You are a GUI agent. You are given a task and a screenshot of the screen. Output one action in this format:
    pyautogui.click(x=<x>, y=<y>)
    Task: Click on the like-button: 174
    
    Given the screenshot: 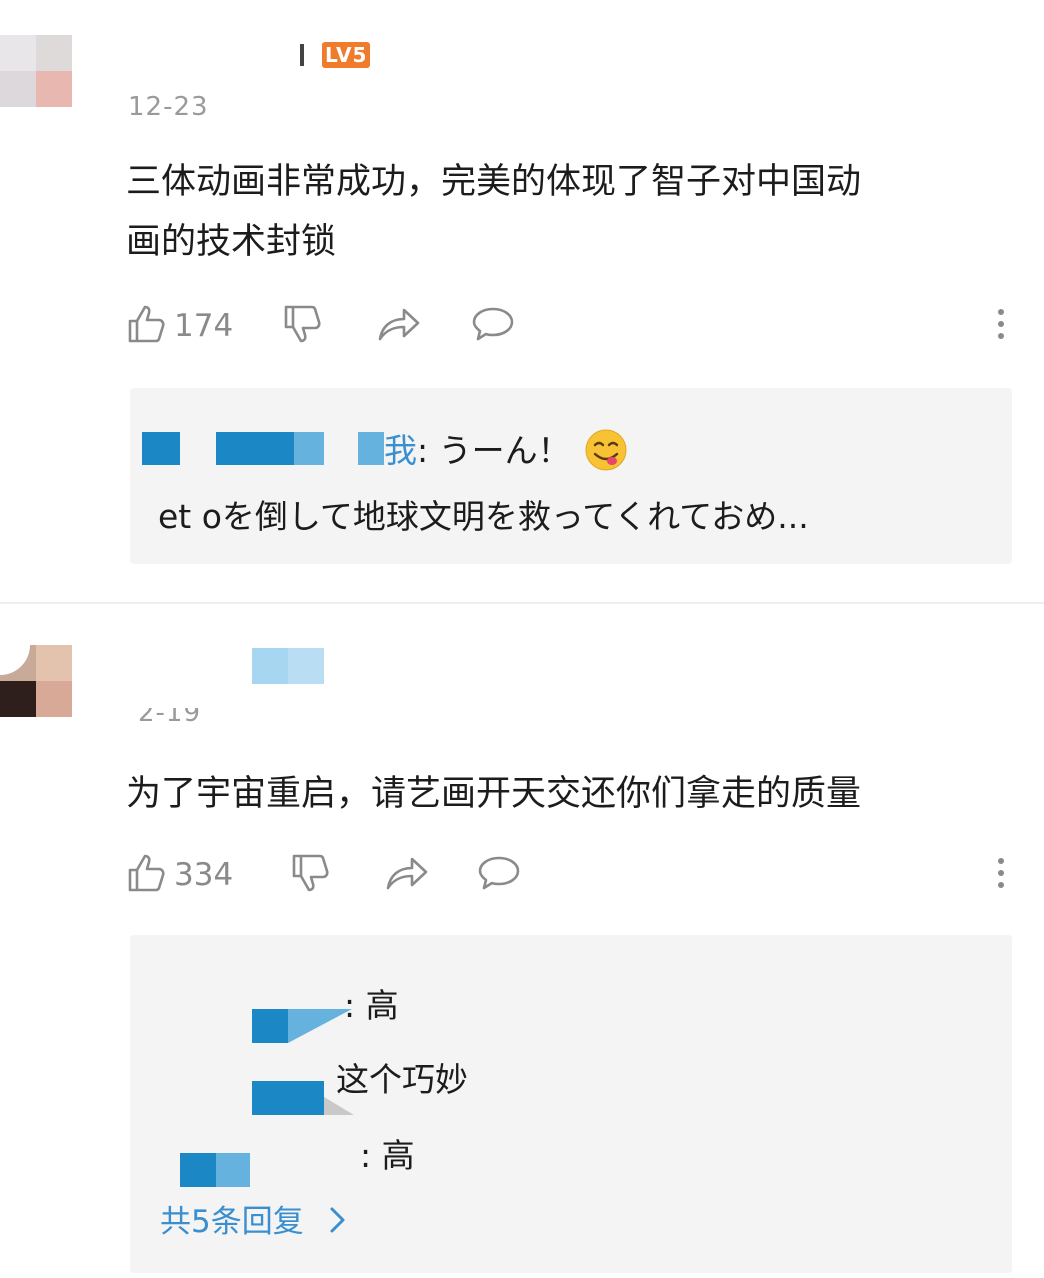 What is the action you would take?
    pyautogui.click(x=179, y=326)
    